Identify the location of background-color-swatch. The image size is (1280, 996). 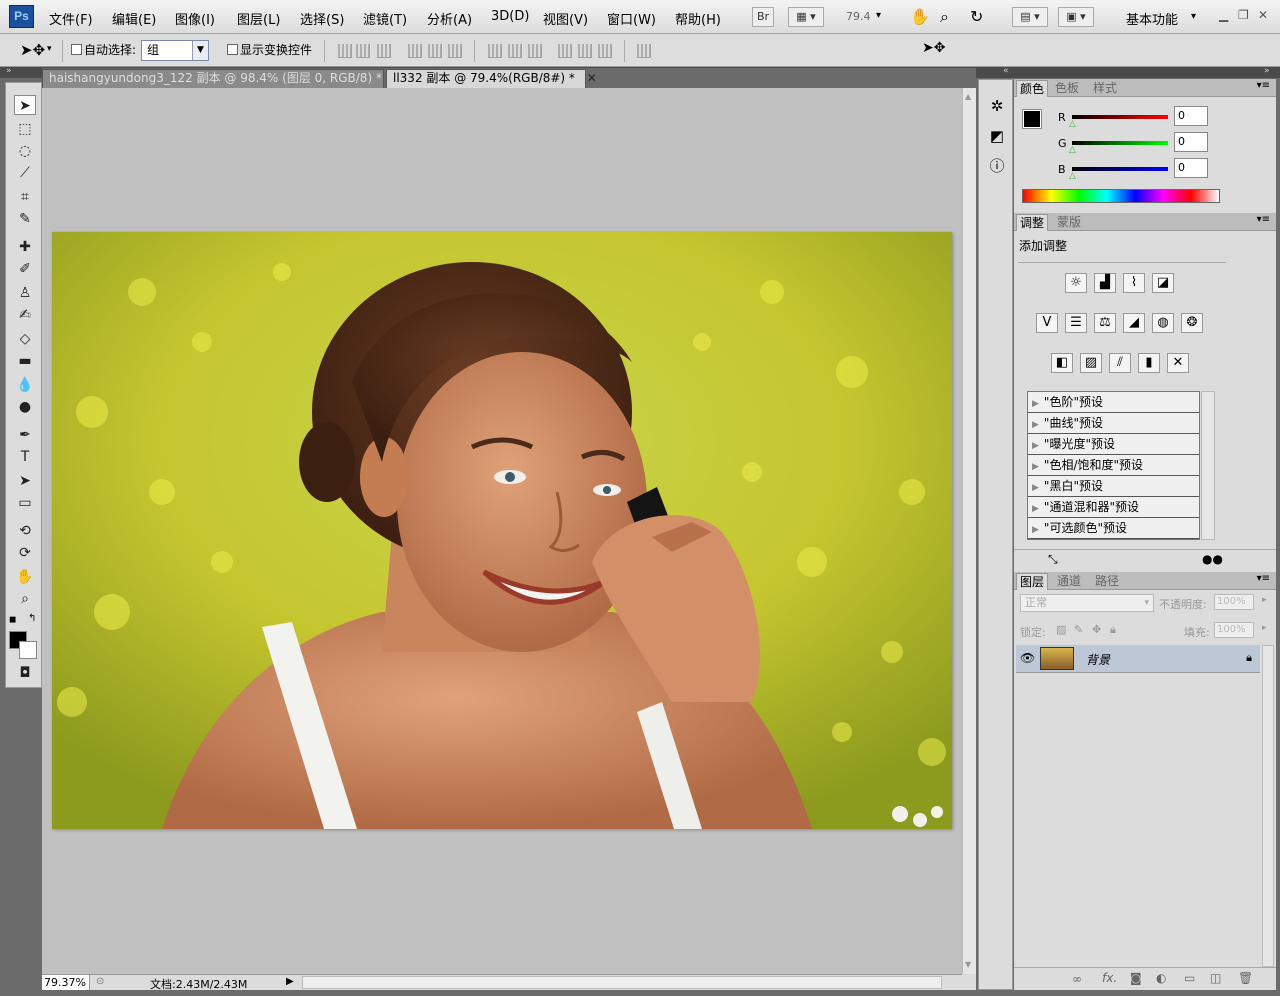
(28, 650).